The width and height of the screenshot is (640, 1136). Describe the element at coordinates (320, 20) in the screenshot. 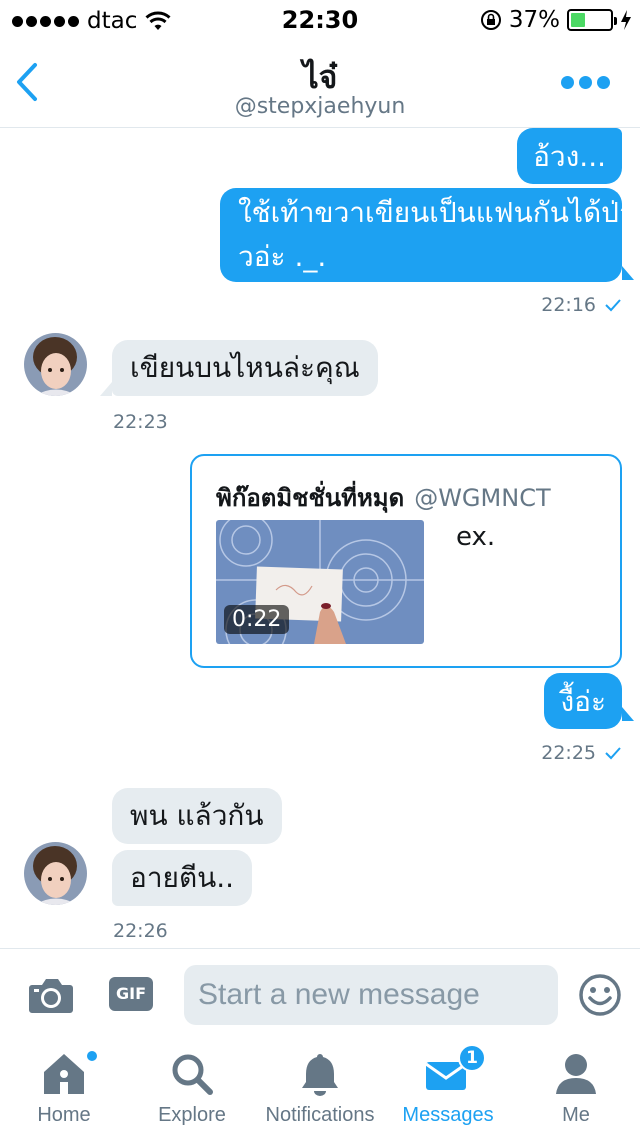

I see `status-bar: dtac 22:30 37%` at that location.